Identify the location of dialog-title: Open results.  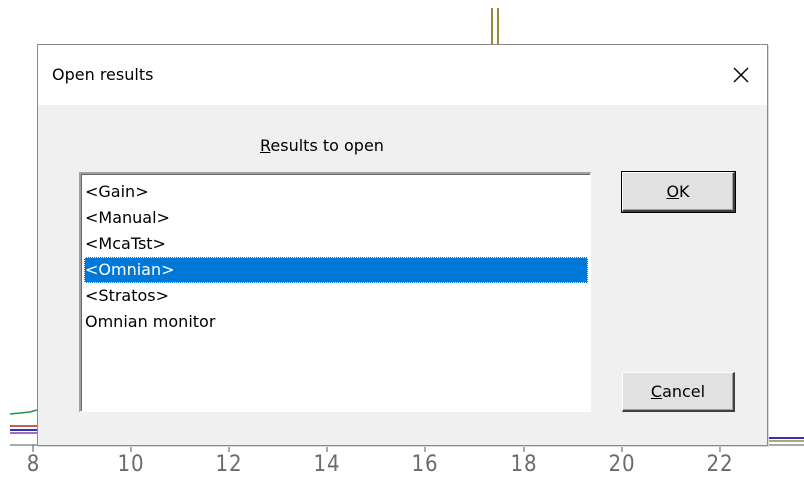
(103, 74).